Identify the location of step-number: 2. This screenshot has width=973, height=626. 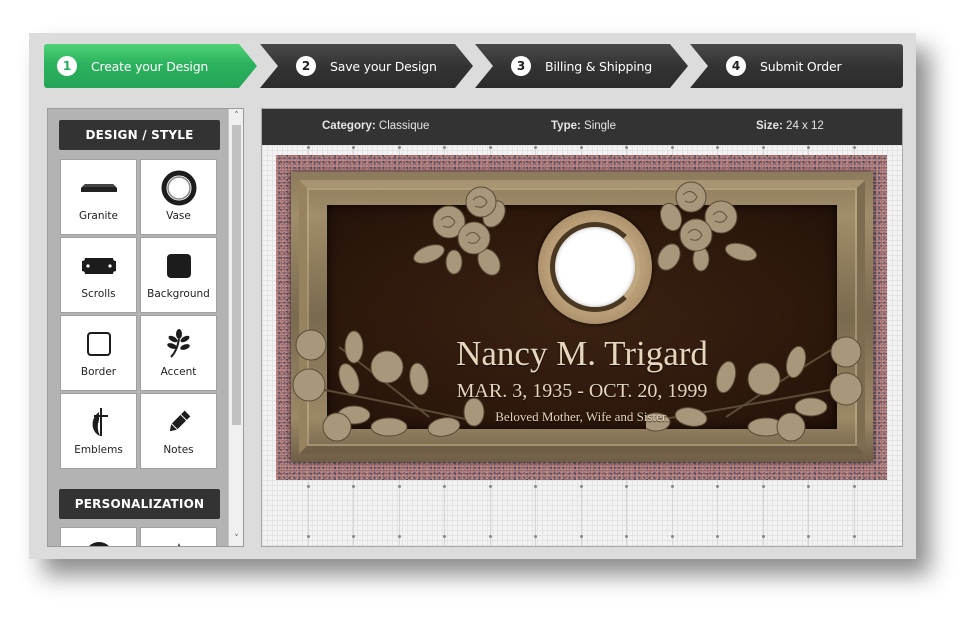
(306, 66).